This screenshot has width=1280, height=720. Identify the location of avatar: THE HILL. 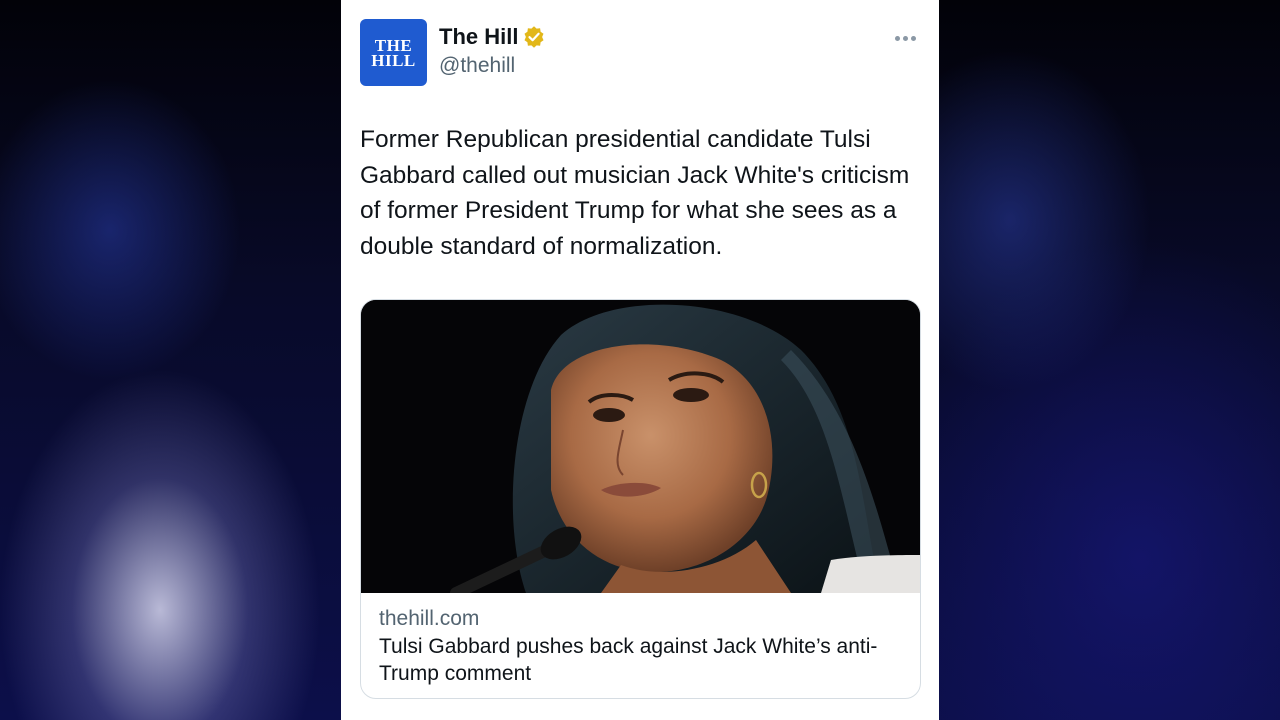
(393, 52).